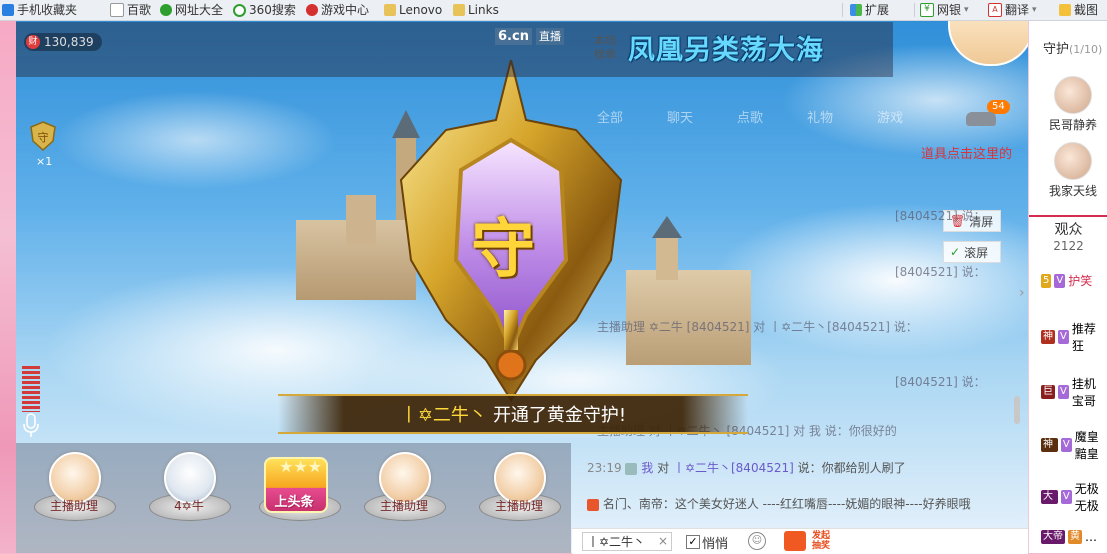 Image resolution: width=1107 pixels, height=554 pixels. What do you see at coordinates (988, 43) in the screenshot?
I see `host-level-gauge` at bounding box center [988, 43].